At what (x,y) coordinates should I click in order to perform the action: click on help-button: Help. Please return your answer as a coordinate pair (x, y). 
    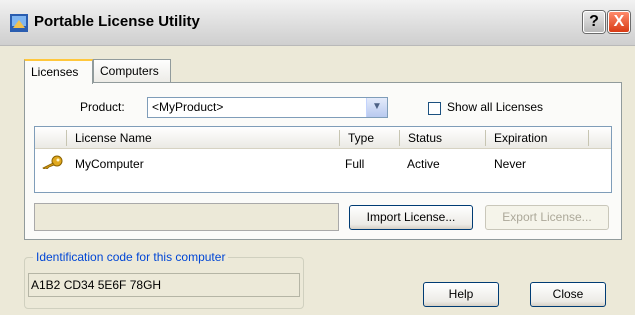
    Looking at the image, I should click on (461, 294).